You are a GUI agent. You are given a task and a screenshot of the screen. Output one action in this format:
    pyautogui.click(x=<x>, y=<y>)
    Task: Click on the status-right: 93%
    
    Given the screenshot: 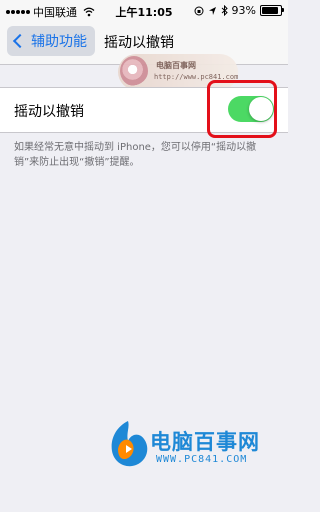 What is the action you would take?
    pyautogui.click(x=239, y=10)
    